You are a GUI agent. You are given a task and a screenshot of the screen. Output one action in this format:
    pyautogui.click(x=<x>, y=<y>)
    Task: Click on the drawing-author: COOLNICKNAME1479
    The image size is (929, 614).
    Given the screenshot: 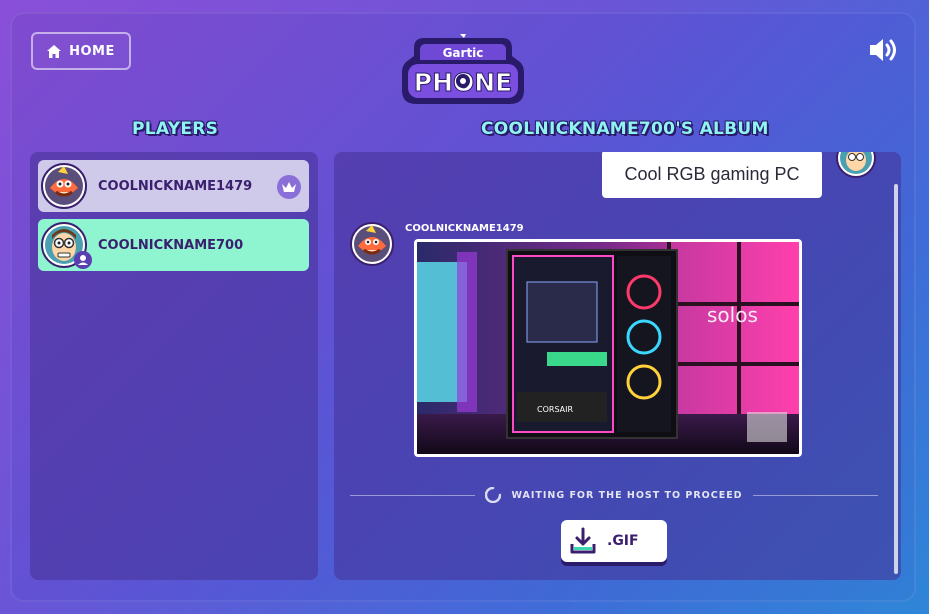 What is the action you would take?
    pyautogui.click(x=464, y=228)
    